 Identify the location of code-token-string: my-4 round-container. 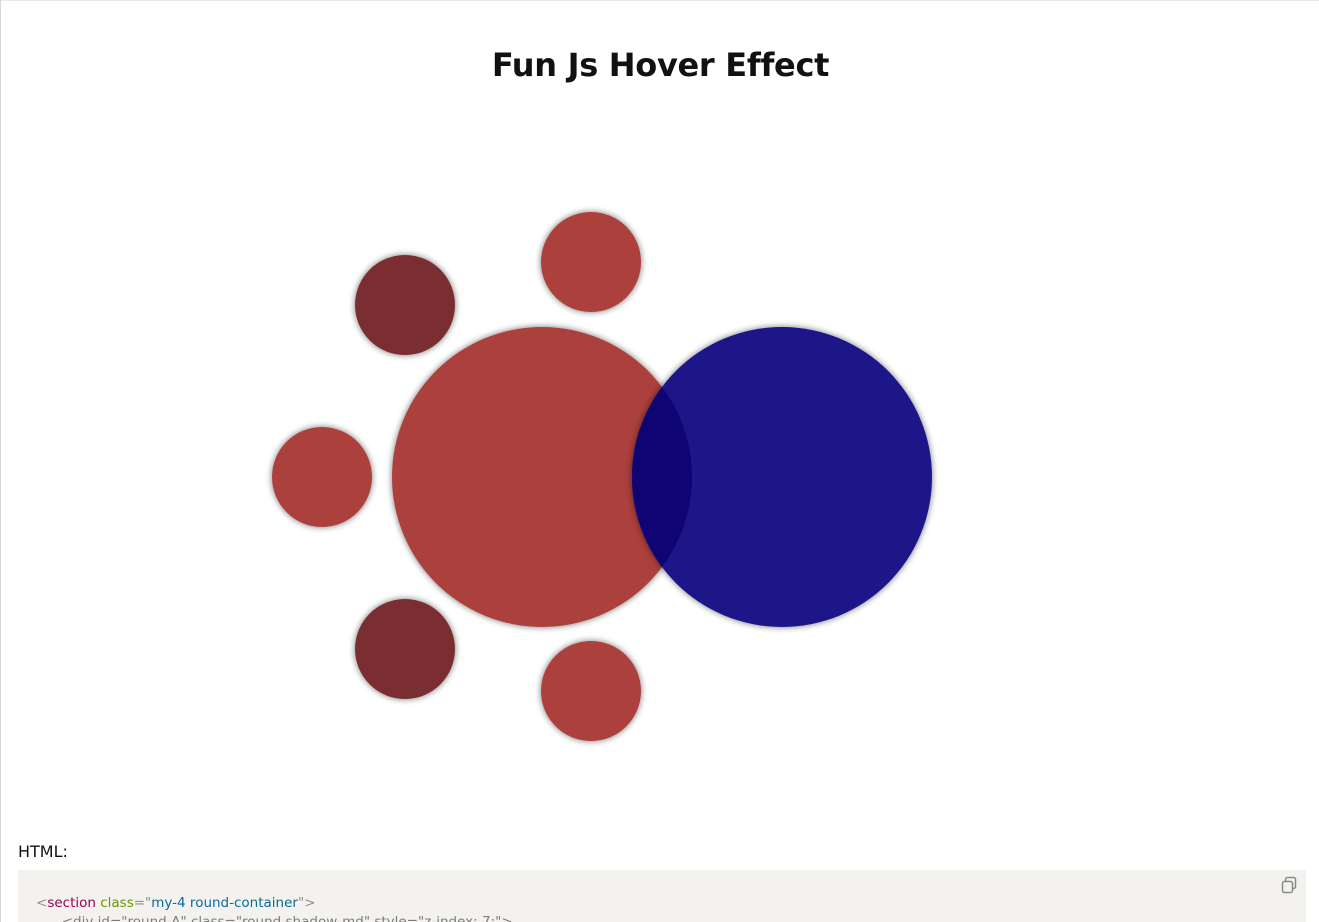
(224, 903).